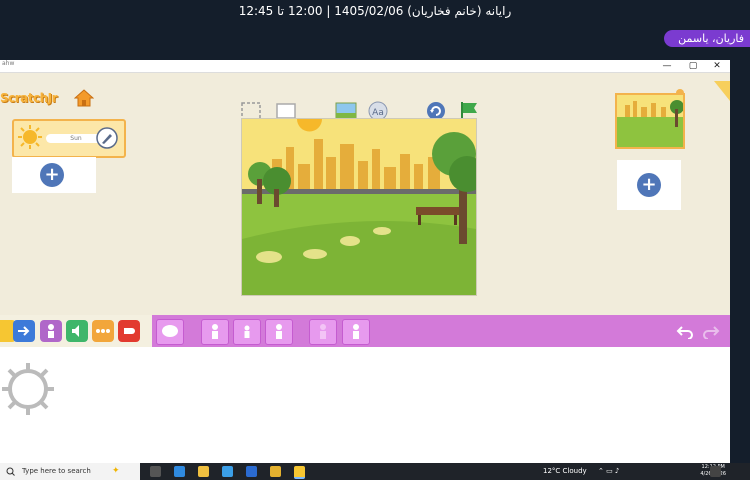 Image resolution: width=750 pixels, height=480 pixels. I want to click on chrome-icon, so click(275, 471).